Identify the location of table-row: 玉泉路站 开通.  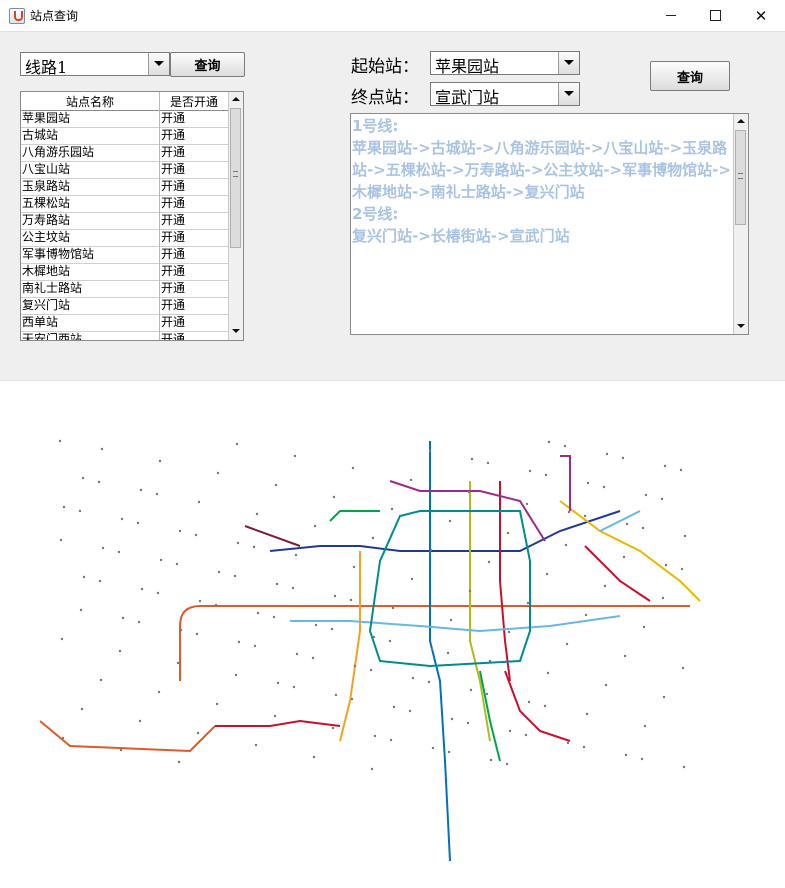
(124, 187).